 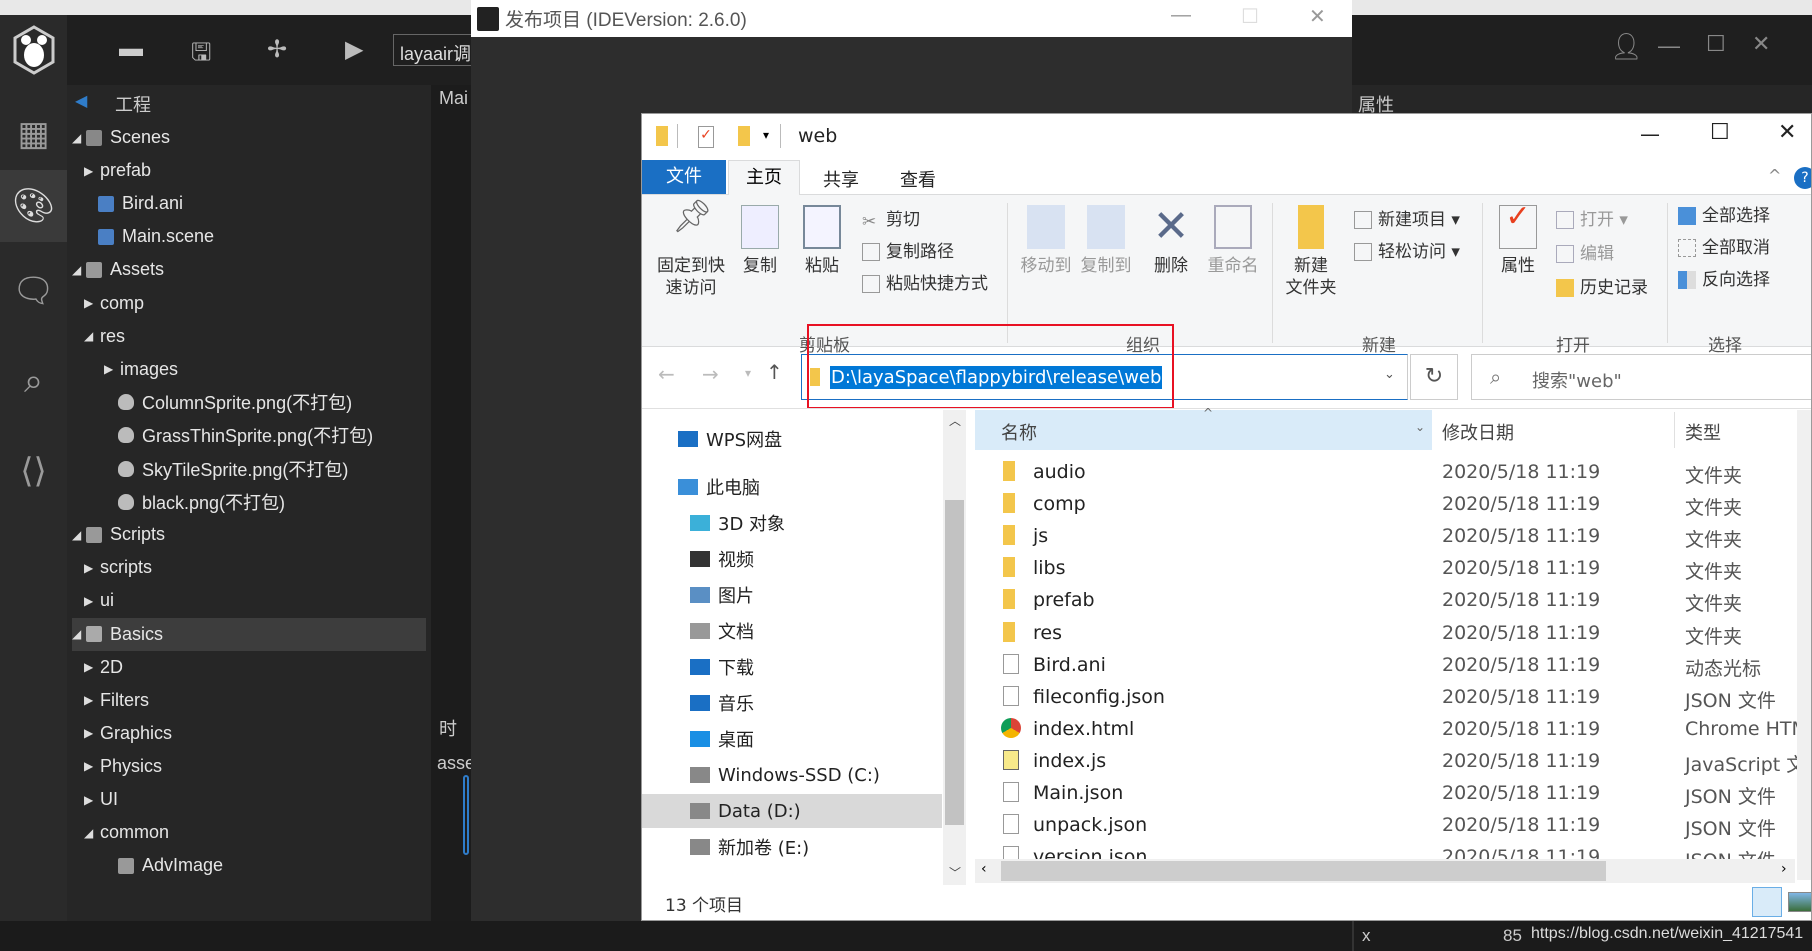 I want to click on file-row: index.html 2020/5/18 11:19 Chrome HTM, so click(x=1386, y=730).